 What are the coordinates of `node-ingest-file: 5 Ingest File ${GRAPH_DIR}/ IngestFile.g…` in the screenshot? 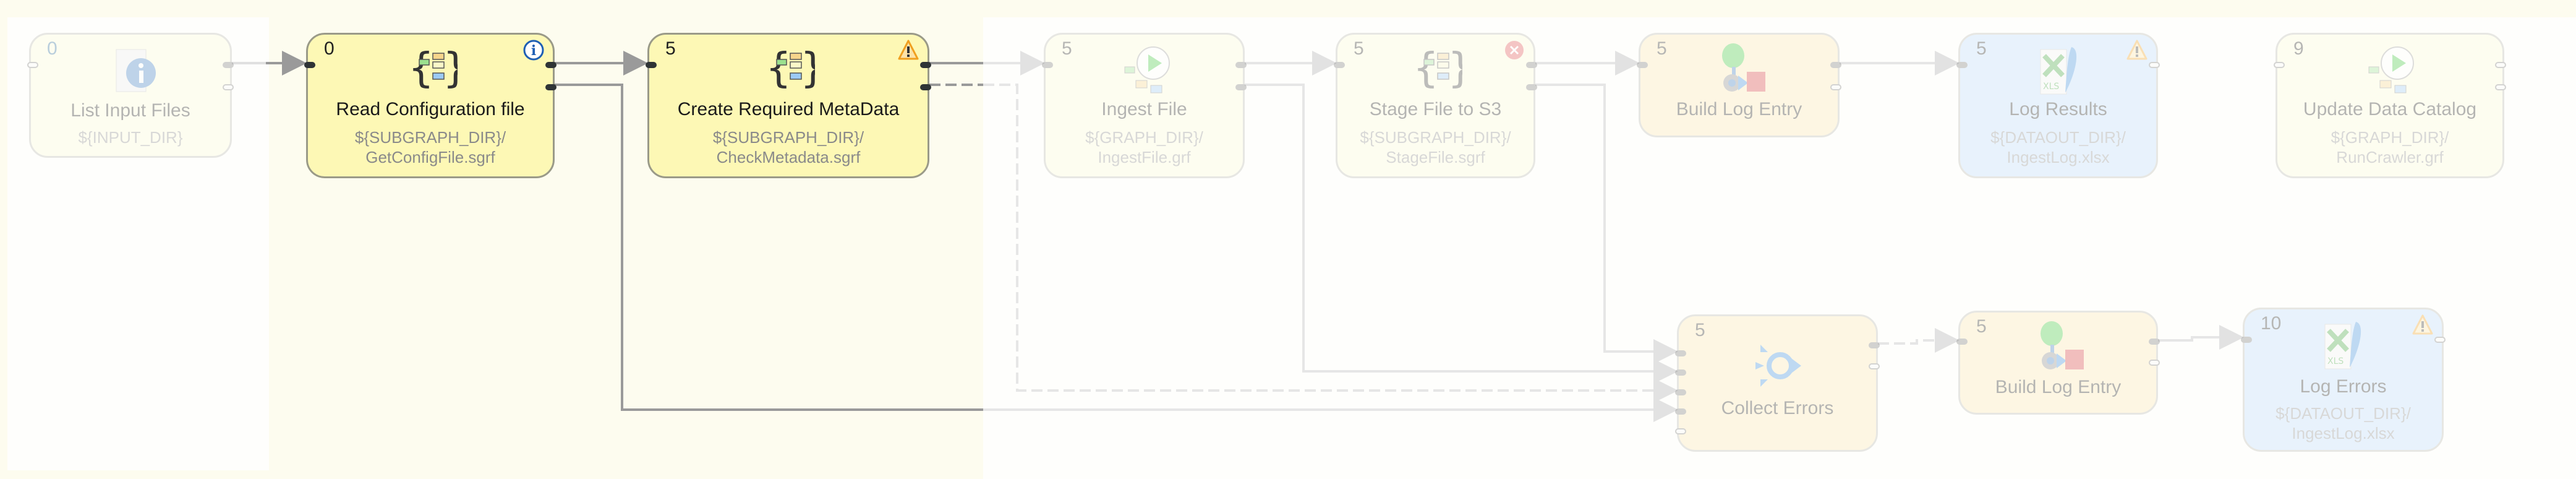 It's located at (1144, 105).